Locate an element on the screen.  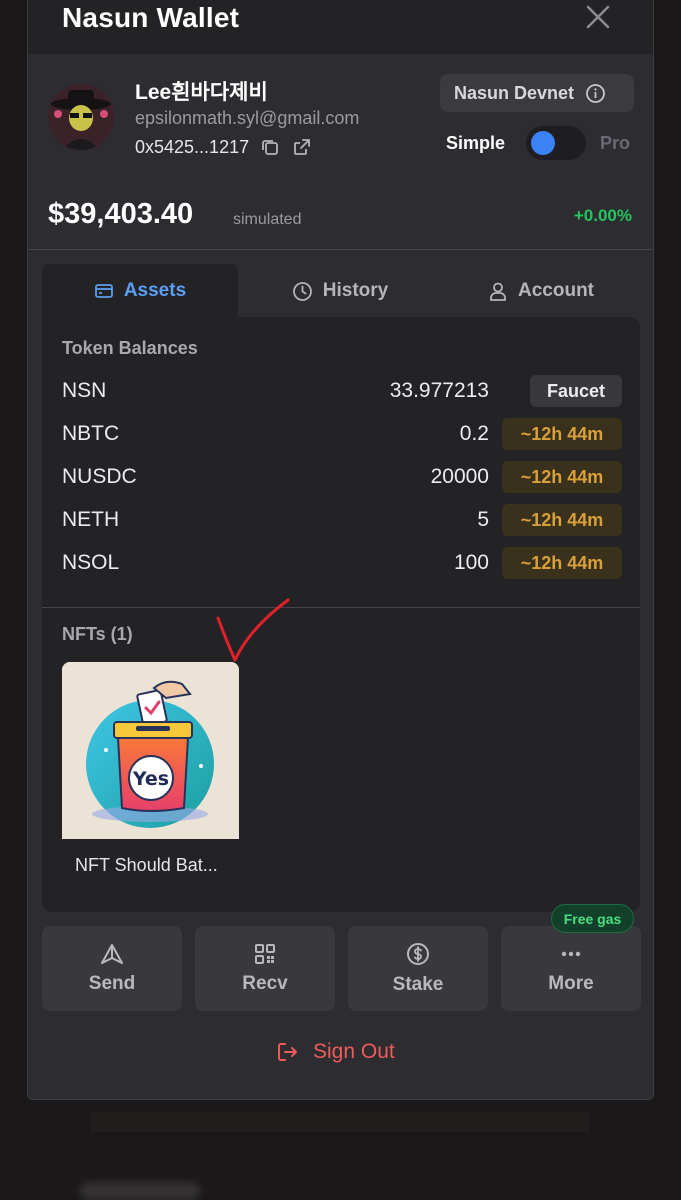
nft-image: Yes is located at coordinates (150, 750).